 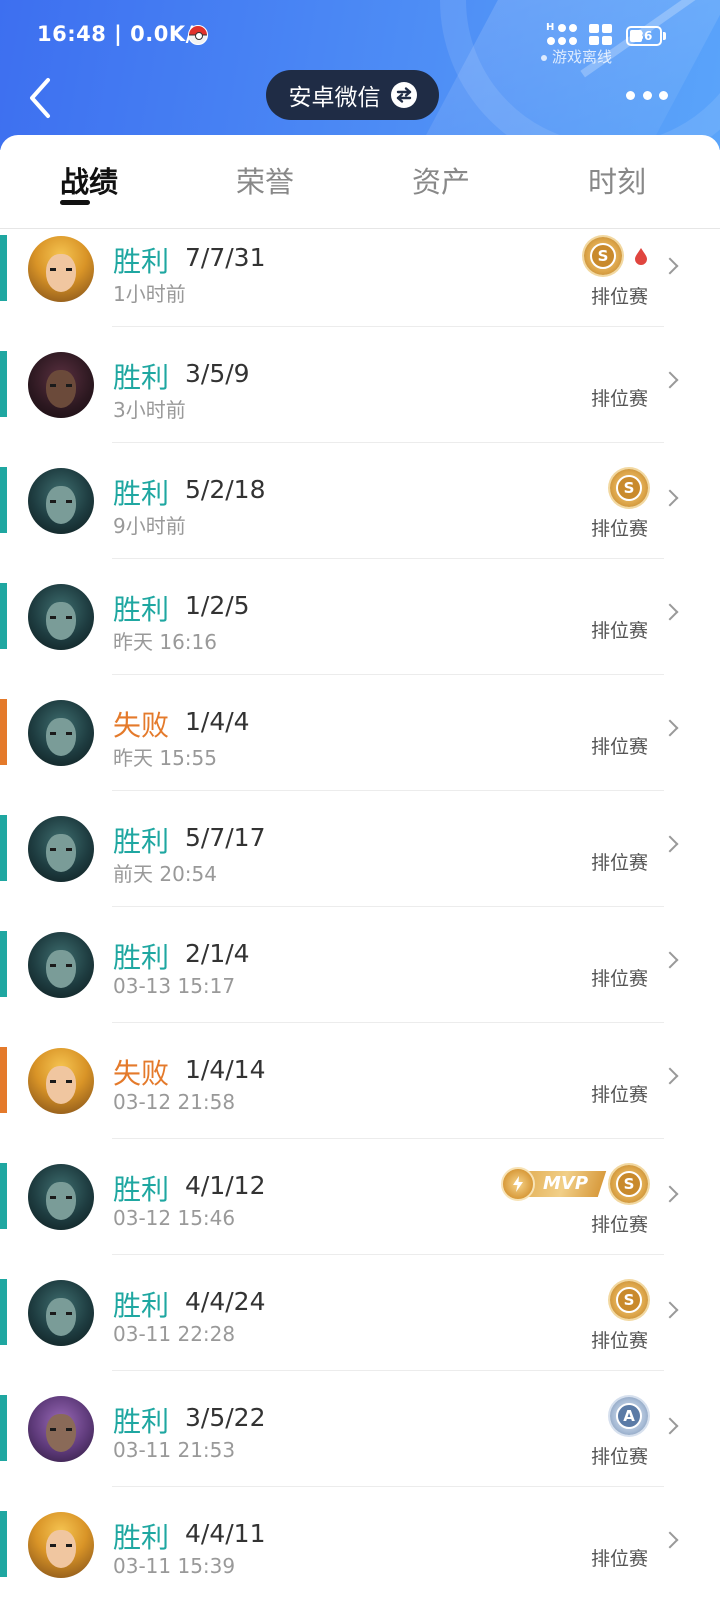 What do you see at coordinates (641, 256) in the screenshot?
I see `first-blood-icon` at bounding box center [641, 256].